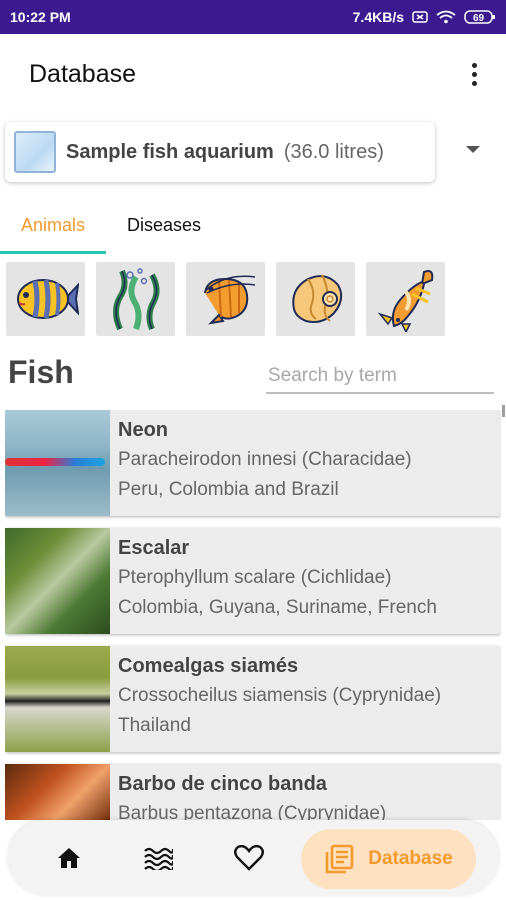 The width and height of the screenshot is (506, 900). What do you see at coordinates (380, 377) in the screenshot?
I see `search-input` at bounding box center [380, 377].